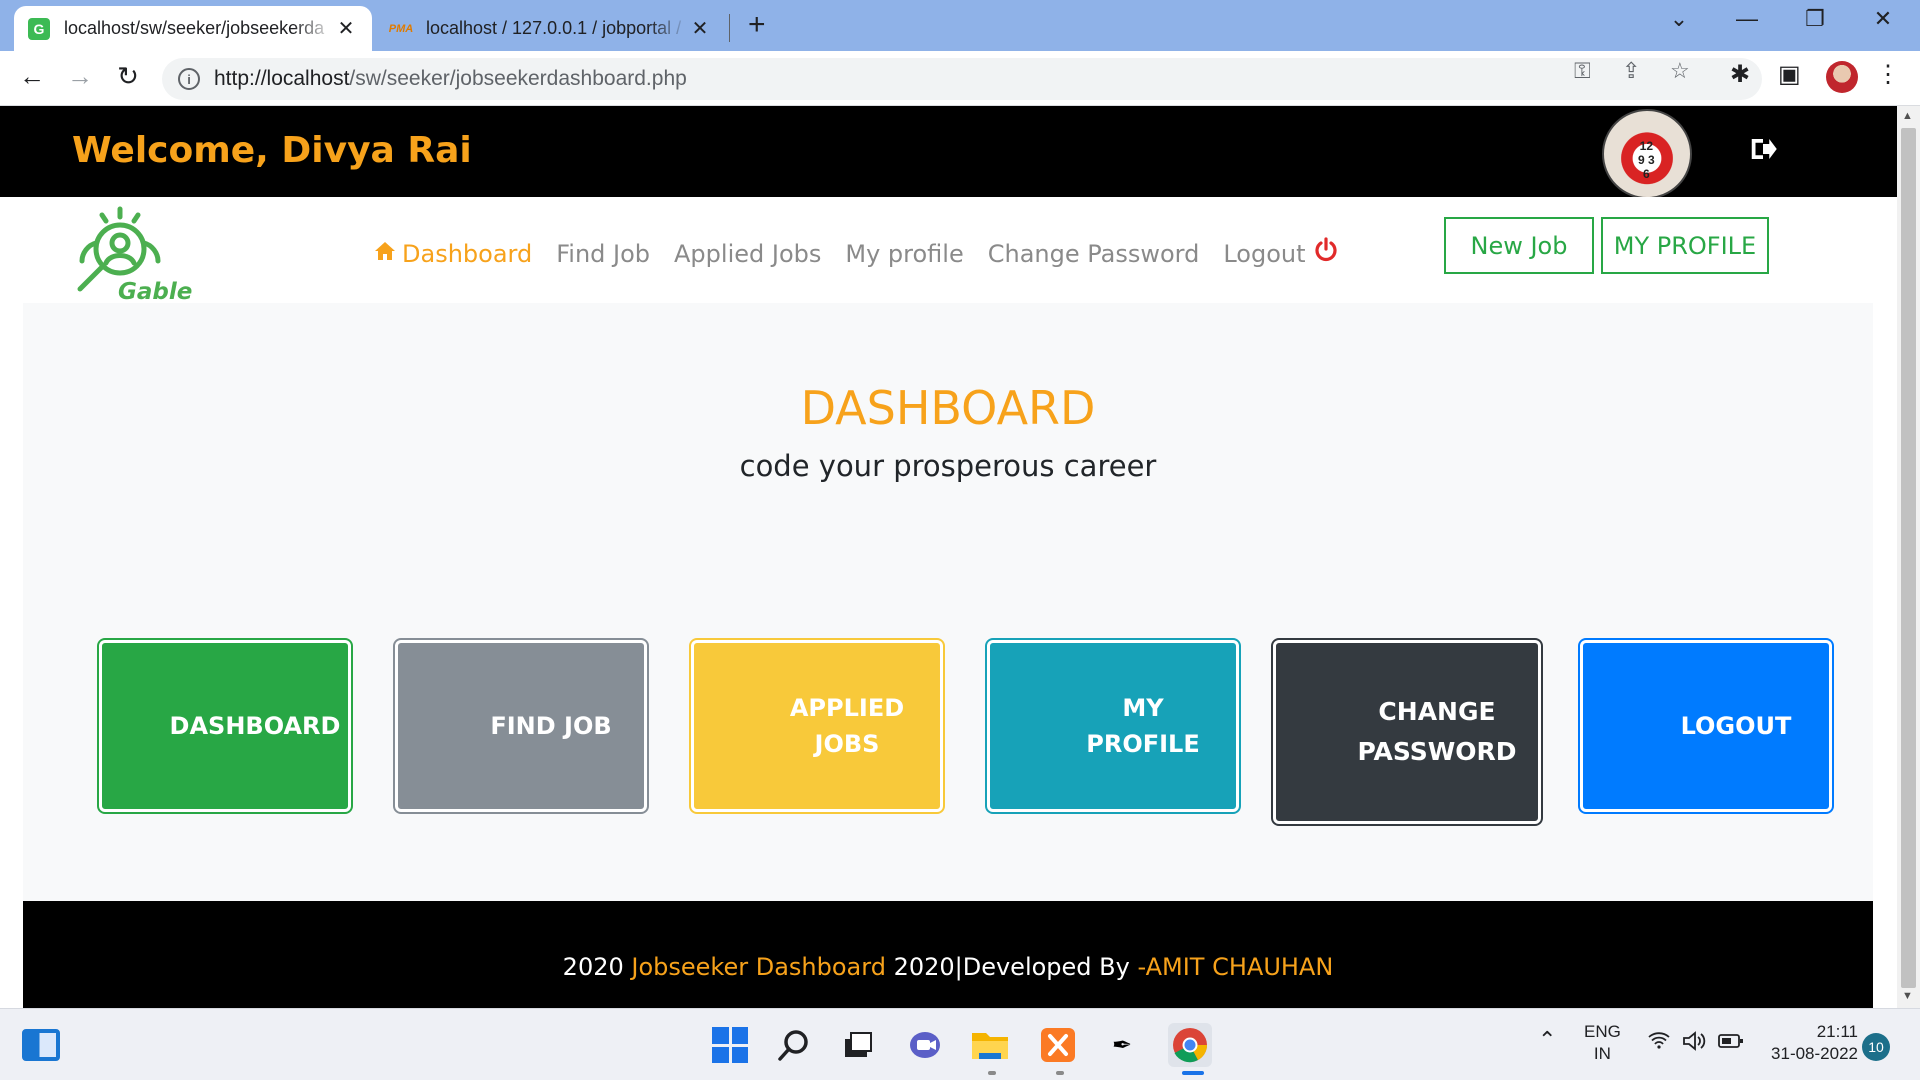  Describe the element at coordinates (1235, 967) in the screenshot. I see `footer-author: -AMIT CHAUHAN` at that location.